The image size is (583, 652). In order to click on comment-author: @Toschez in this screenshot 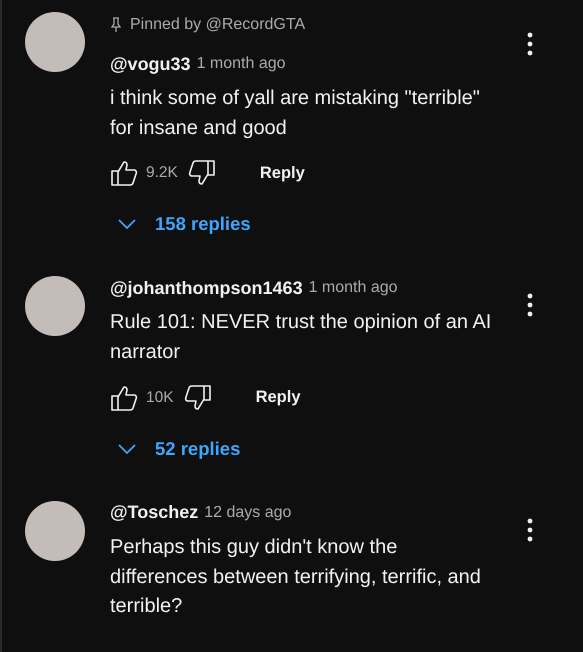, I will do `click(154, 513)`.